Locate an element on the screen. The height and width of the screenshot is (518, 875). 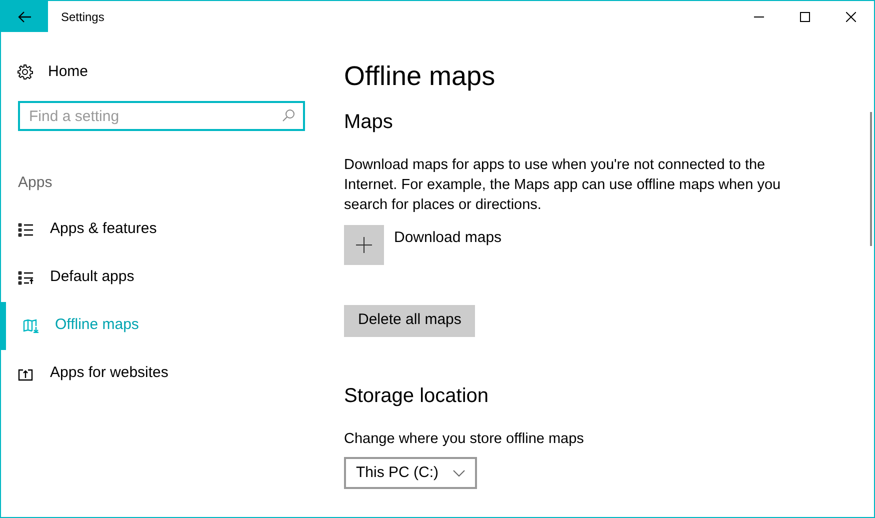
page-title: Offline maps is located at coordinates (420, 76).